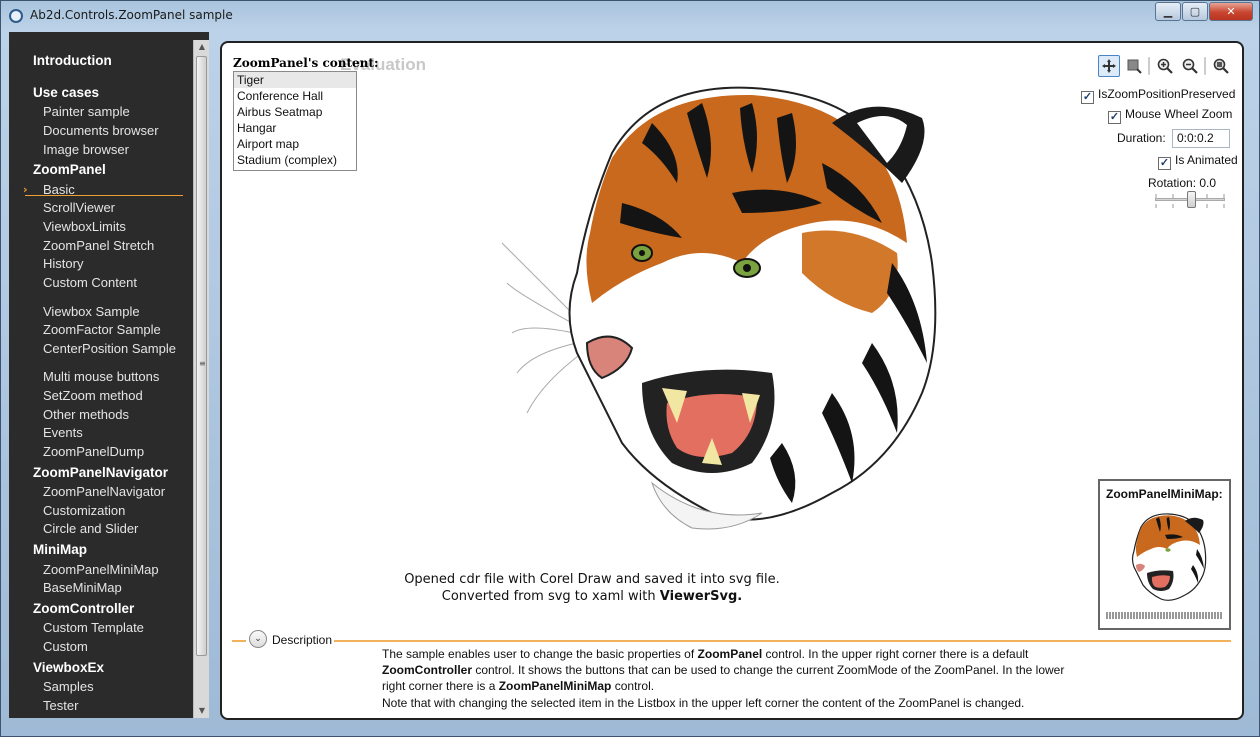 The image size is (1260, 737). What do you see at coordinates (1164, 163) in the screenshot?
I see `is-animated-checkbox: ✓` at bounding box center [1164, 163].